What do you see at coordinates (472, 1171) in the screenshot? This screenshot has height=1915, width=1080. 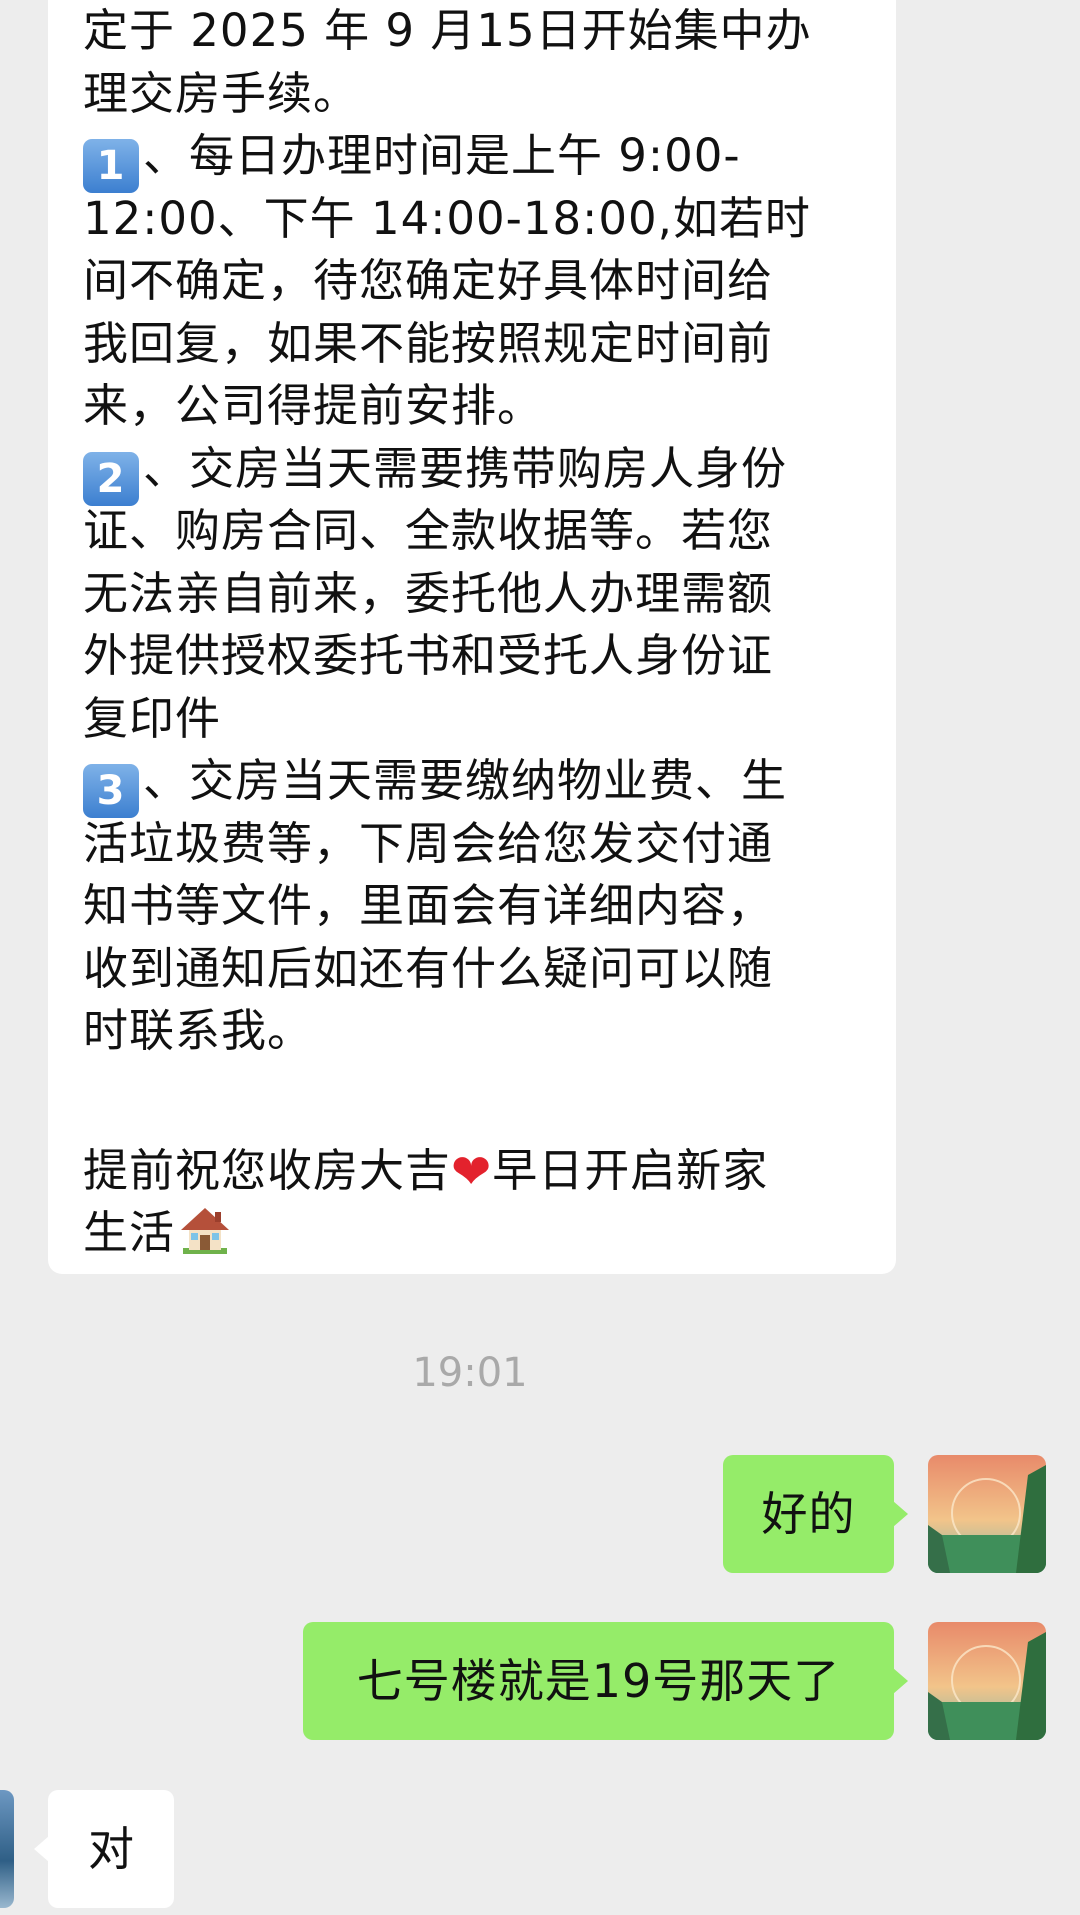 I see `red-heart-icon: ❤` at bounding box center [472, 1171].